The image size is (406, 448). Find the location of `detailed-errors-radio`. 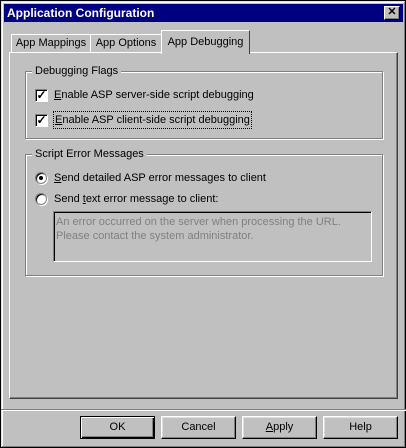

detailed-errors-radio is located at coordinates (41, 178).